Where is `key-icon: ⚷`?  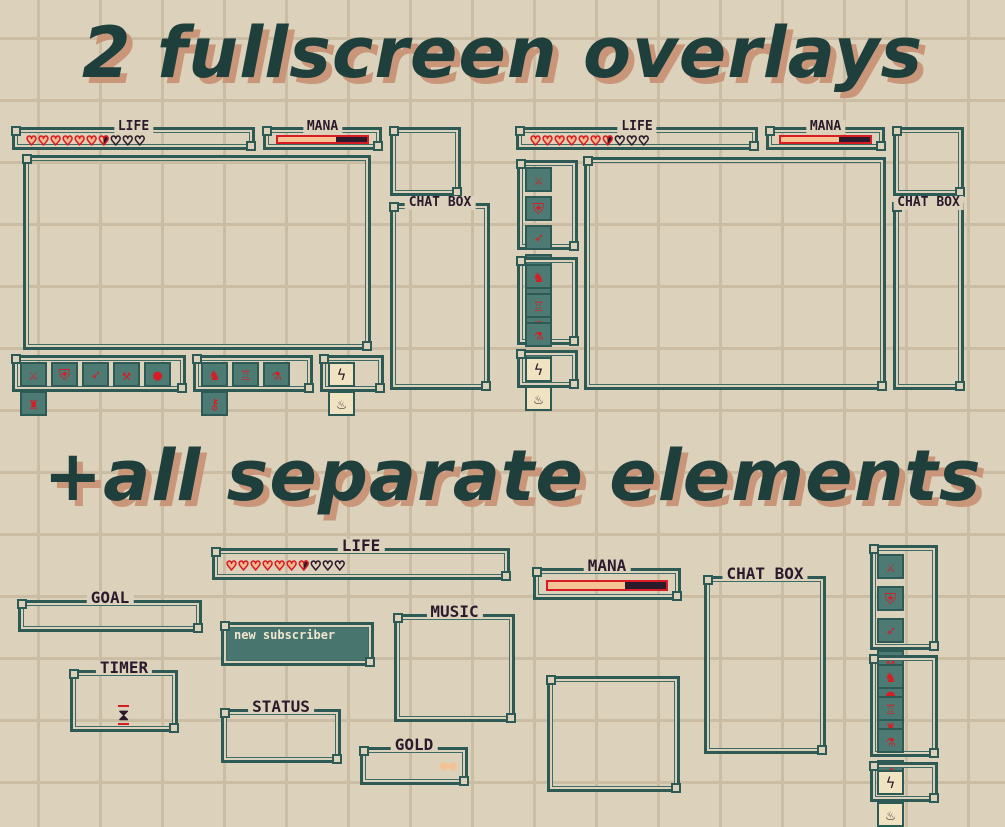 key-icon: ⚷ is located at coordinates (214, 403).